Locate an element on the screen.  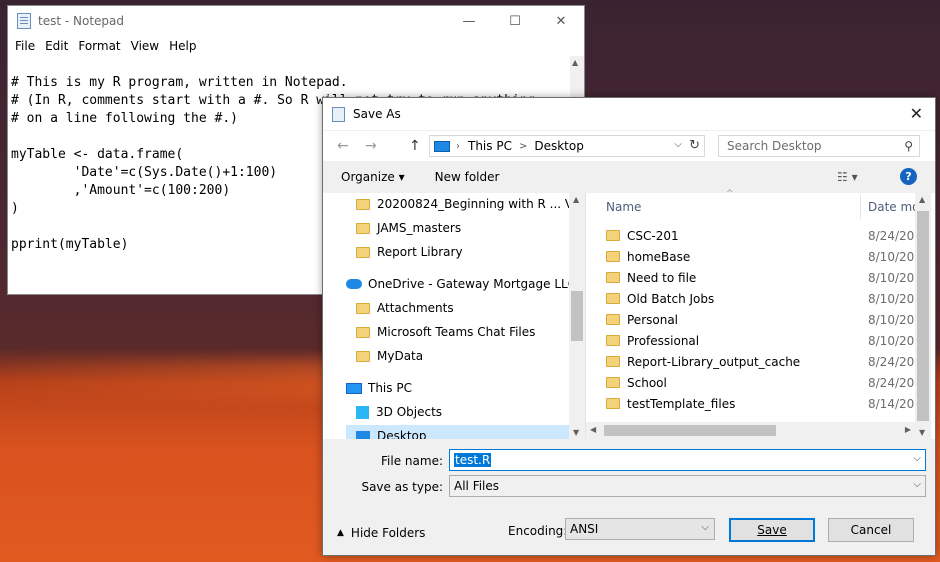
file-name-input: test.R ⌵ is located at coordinates (687, 460).